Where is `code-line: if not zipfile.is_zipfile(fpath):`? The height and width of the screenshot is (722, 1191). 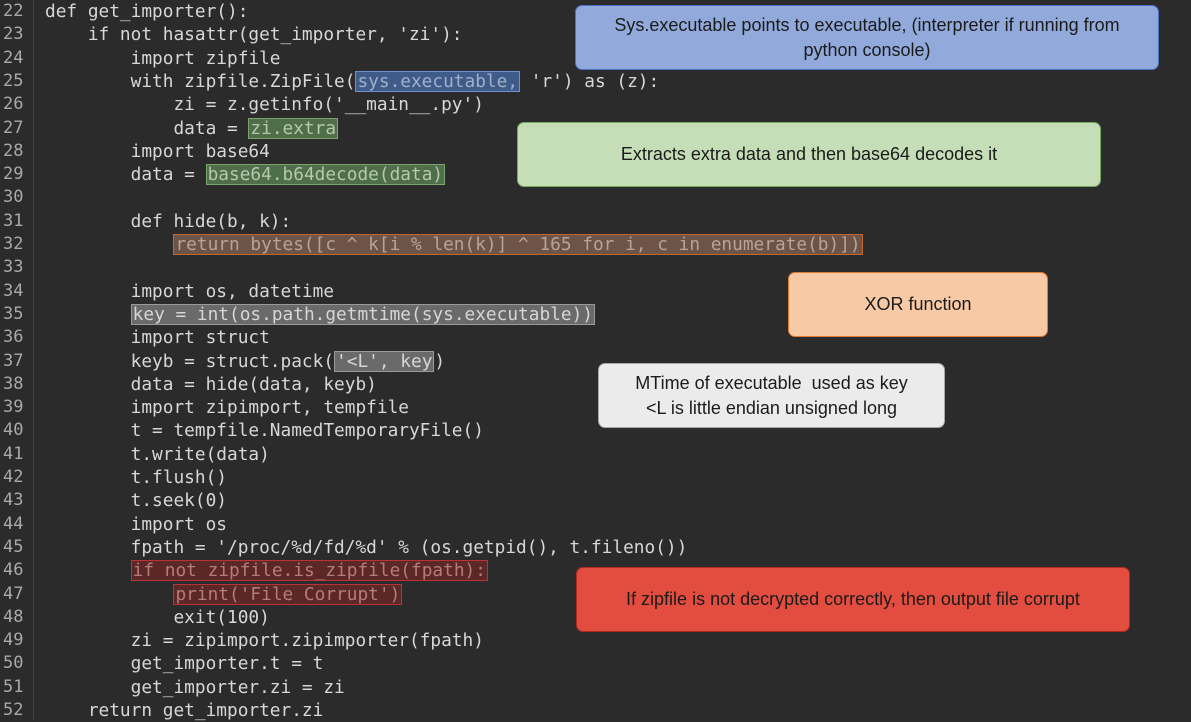
code-line: if not zipfile.is_zipfile(fpath): is located at coordinates (266, 570).